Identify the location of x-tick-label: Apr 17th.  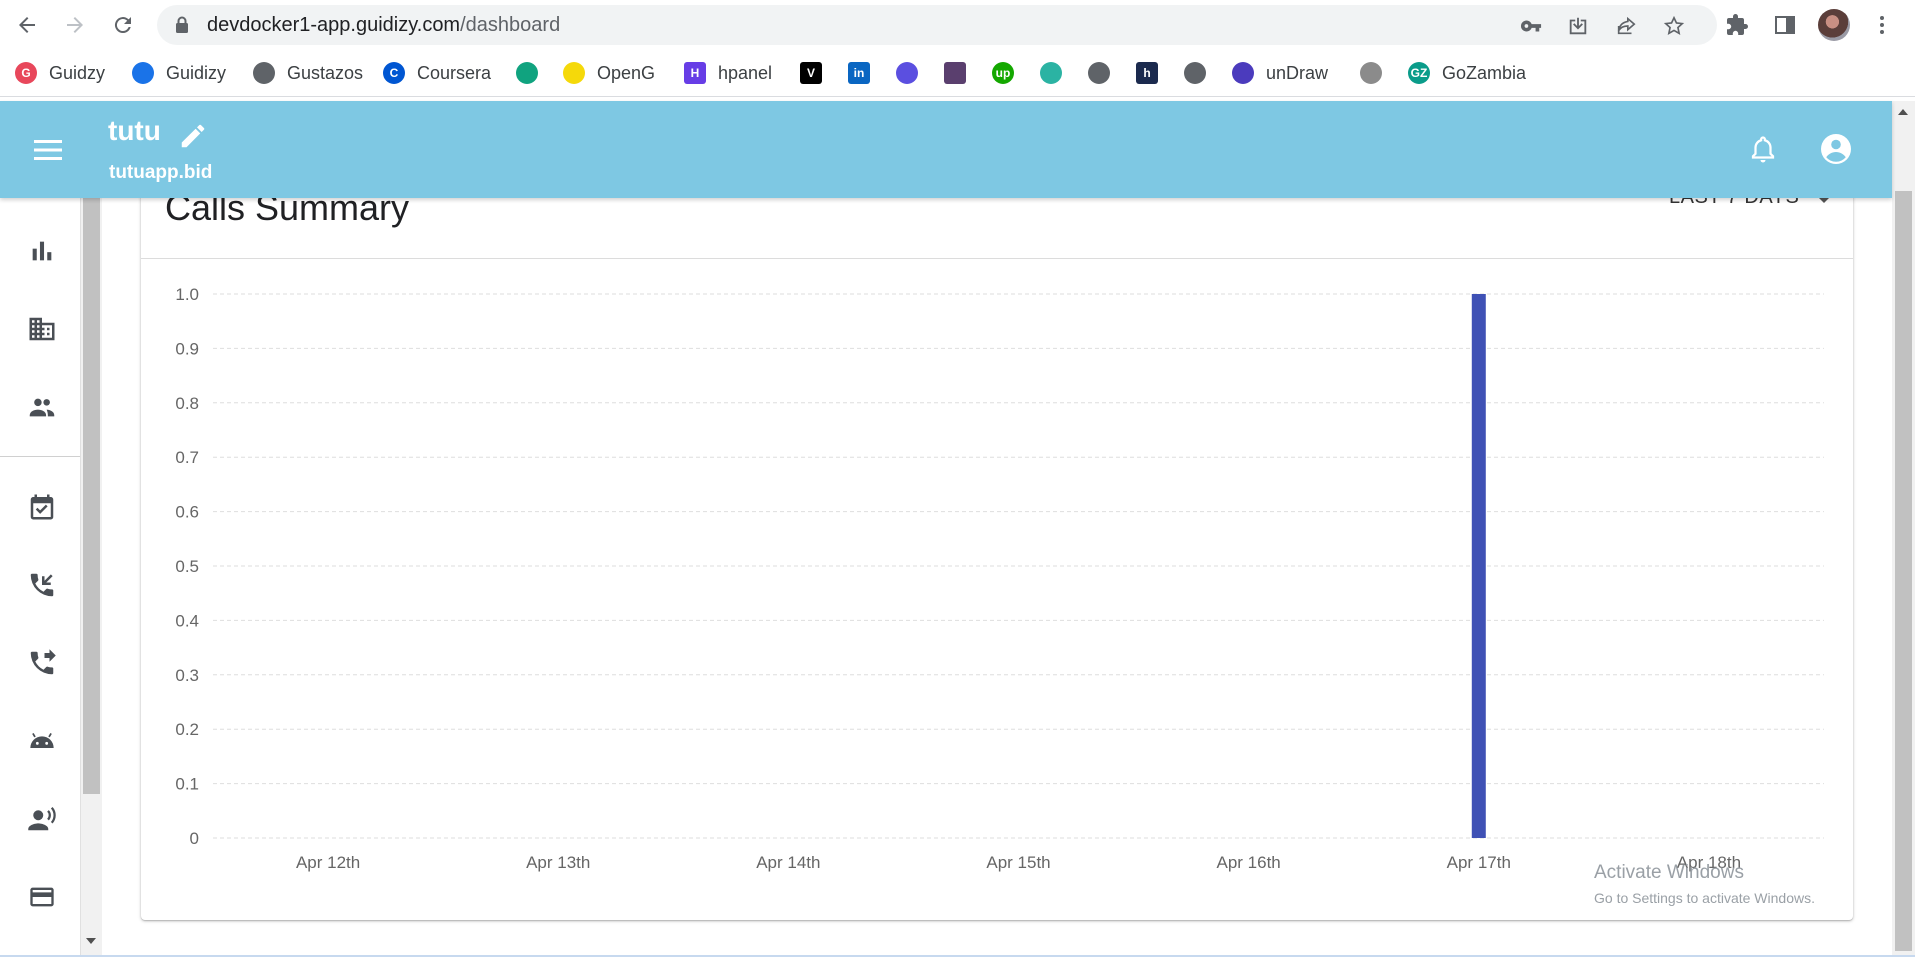
(1479, 862).